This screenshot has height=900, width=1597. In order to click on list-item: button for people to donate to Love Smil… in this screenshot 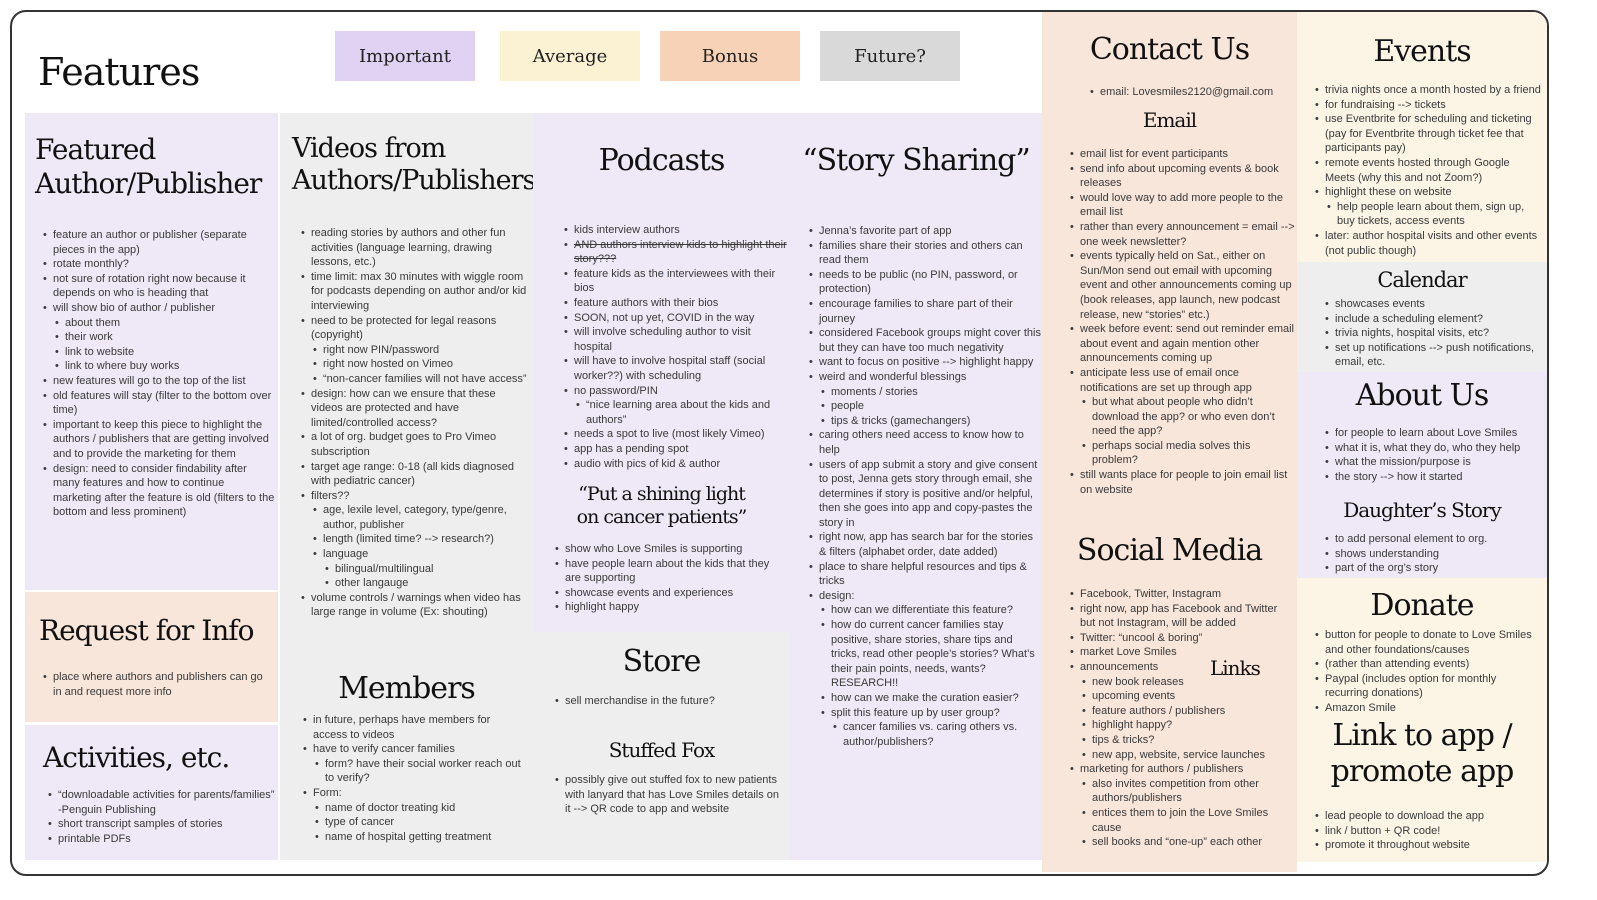, I will do `click(1428, 642)`.